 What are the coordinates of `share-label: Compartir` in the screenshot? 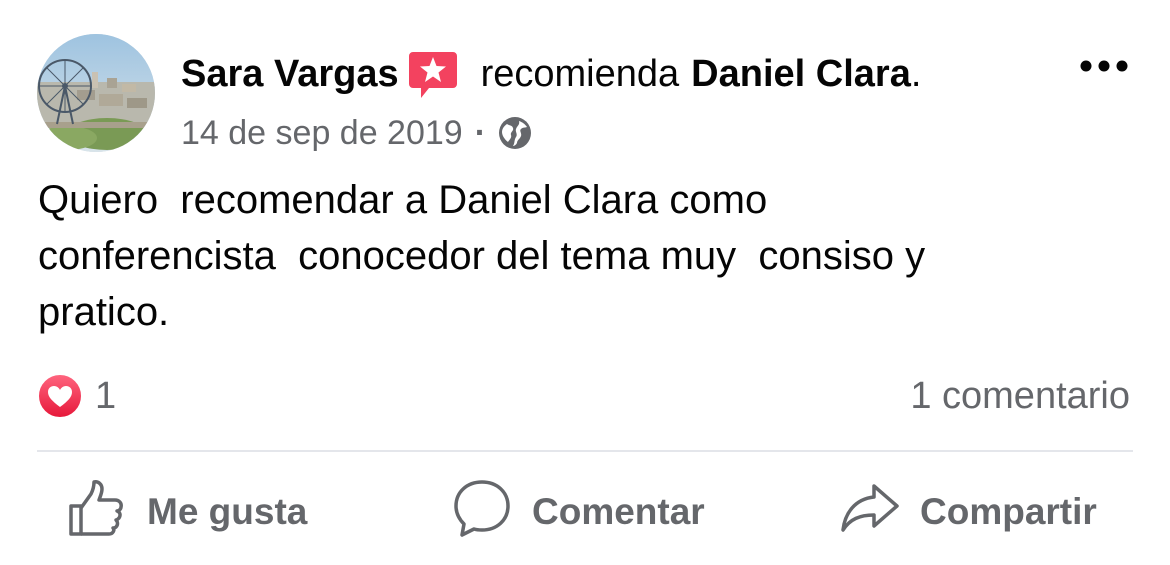 It's located at (1008, 511).